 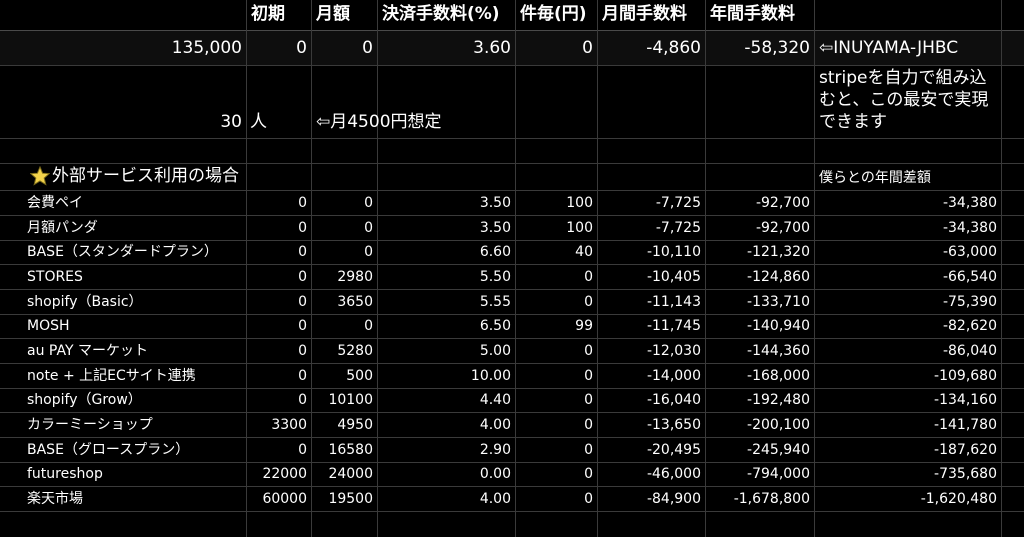 What do you see at coordinates (907, 252) in the screenshot?
I see `service-annual-diff: -63,000` at bounding box center [907, 252].